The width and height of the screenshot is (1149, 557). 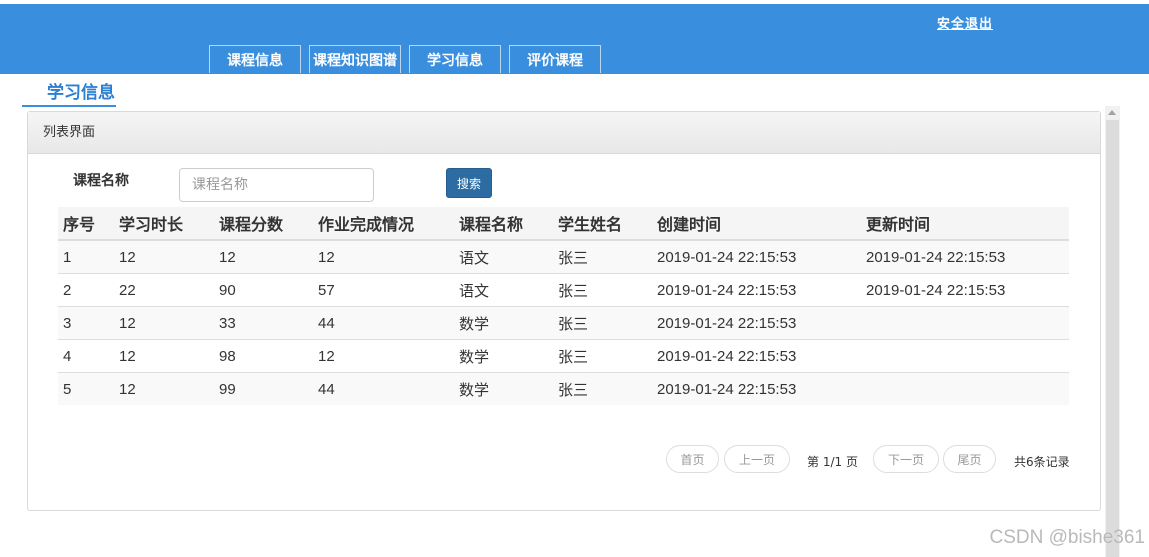 What do you see at coordinates (263, 290) in the screenshot?
I see `cell-course-score: 90` at bounding box center [263, 290].